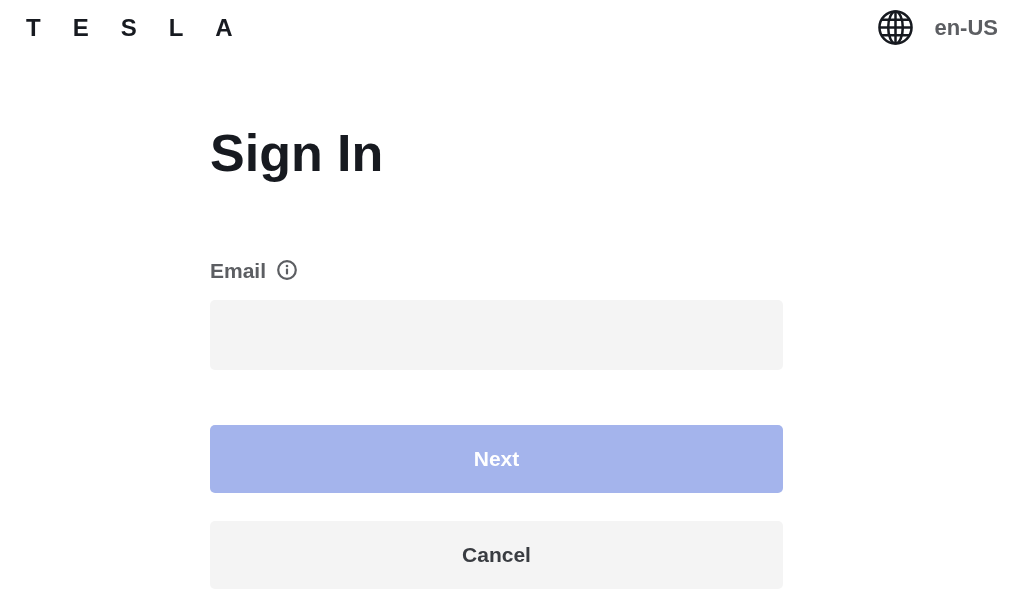  Describe the element at coordinates (130, 27) in the screenshot. I see `brand-logo: TESLA` at that location.